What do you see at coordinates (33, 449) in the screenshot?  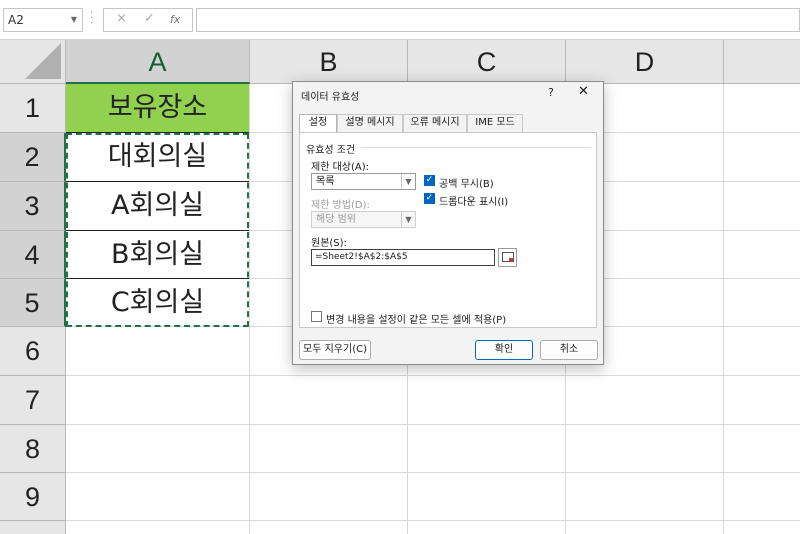 I see `row-header-8: 8` at bounding box center [33, 449].